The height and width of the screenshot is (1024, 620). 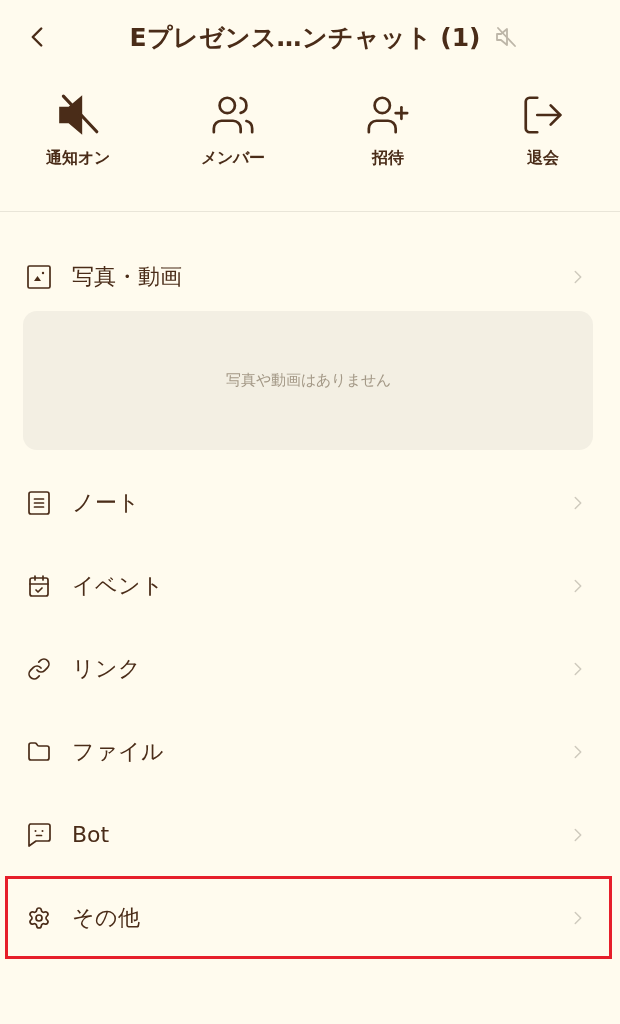 What do you see at coordinates (308, 834) in the screenshot?
I see `menu-item: Bot` at bounding box center [308, 834].